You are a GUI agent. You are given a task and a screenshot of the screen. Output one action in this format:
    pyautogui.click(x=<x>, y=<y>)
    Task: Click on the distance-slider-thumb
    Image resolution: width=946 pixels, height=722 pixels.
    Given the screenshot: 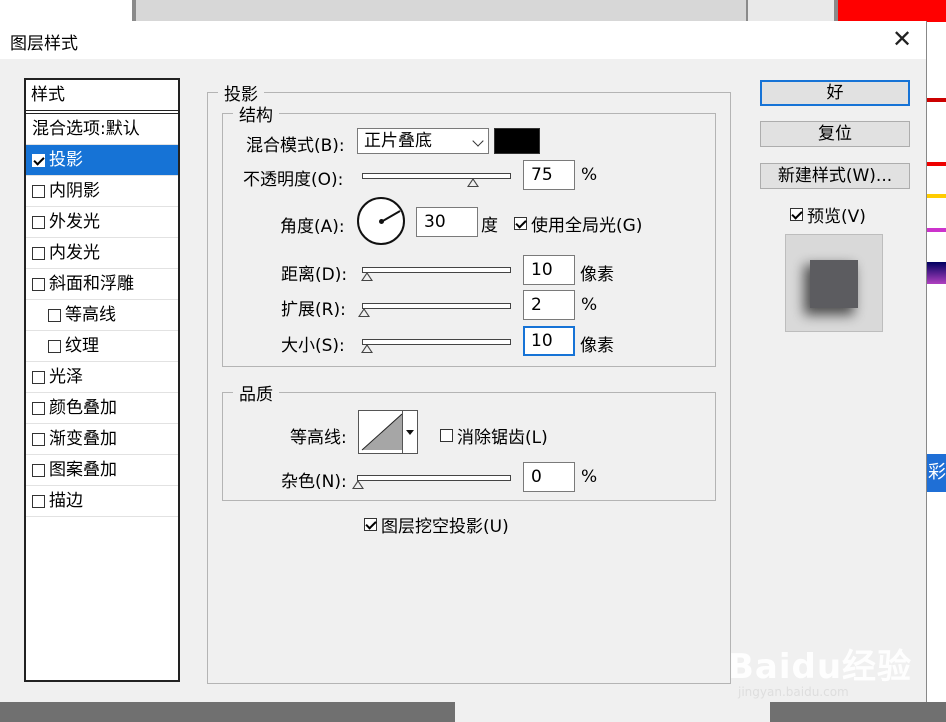 What is the action you would take?
    pyautogui.click(x=367, y=276)
    